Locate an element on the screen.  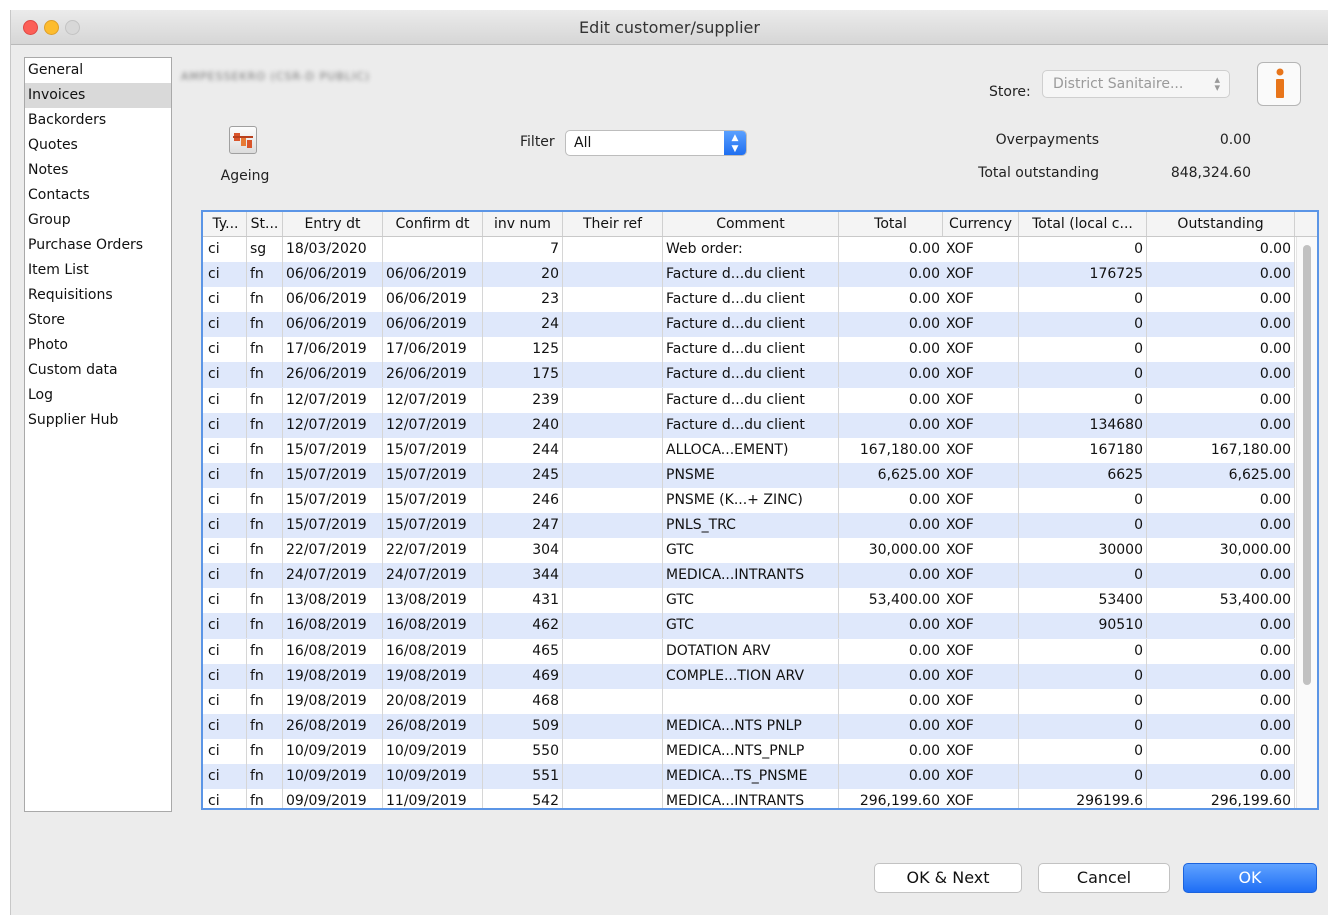
sidebar-item-requisitions: Requisitions is located at coordinates (98, 295).